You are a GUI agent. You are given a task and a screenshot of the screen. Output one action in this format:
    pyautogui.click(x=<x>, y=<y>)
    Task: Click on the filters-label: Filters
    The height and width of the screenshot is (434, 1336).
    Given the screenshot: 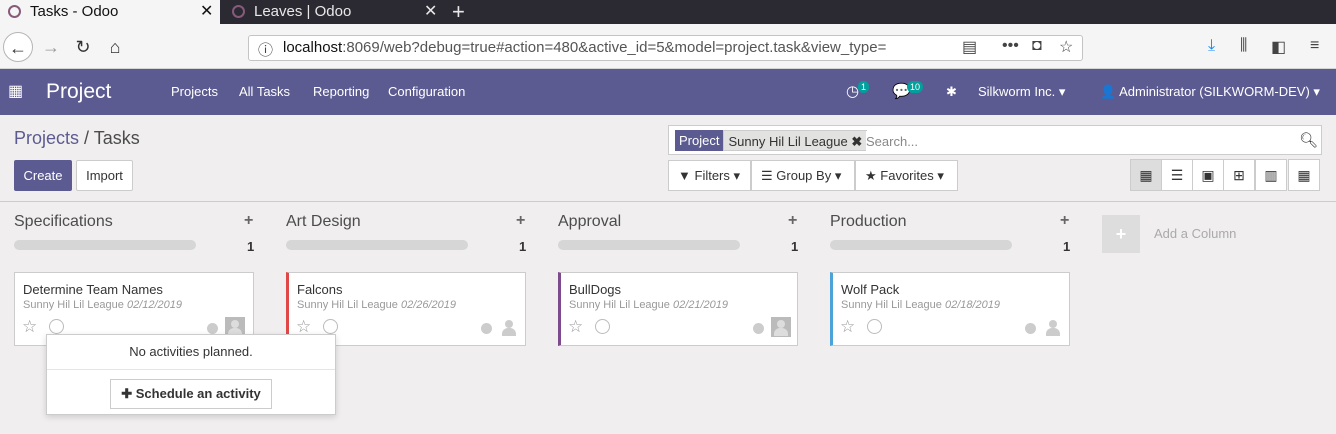 What is the action you would take?
    pyautogui.click(x=712, y=175)
    